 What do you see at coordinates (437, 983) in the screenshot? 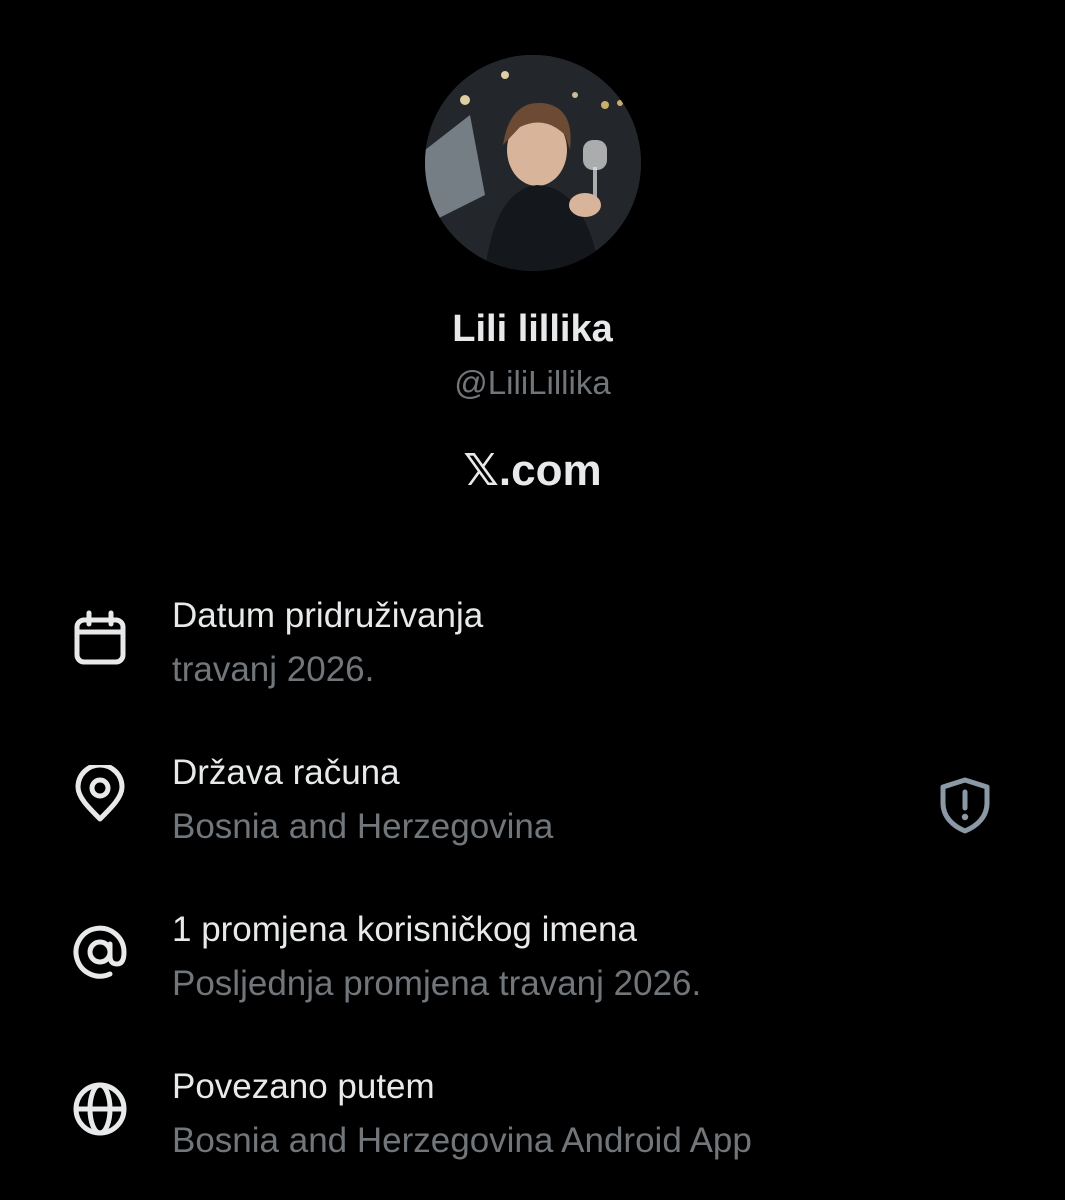
I see `username-changes-value: Posljednja promjena travanj 2026.` at bounding box center [437, 983].